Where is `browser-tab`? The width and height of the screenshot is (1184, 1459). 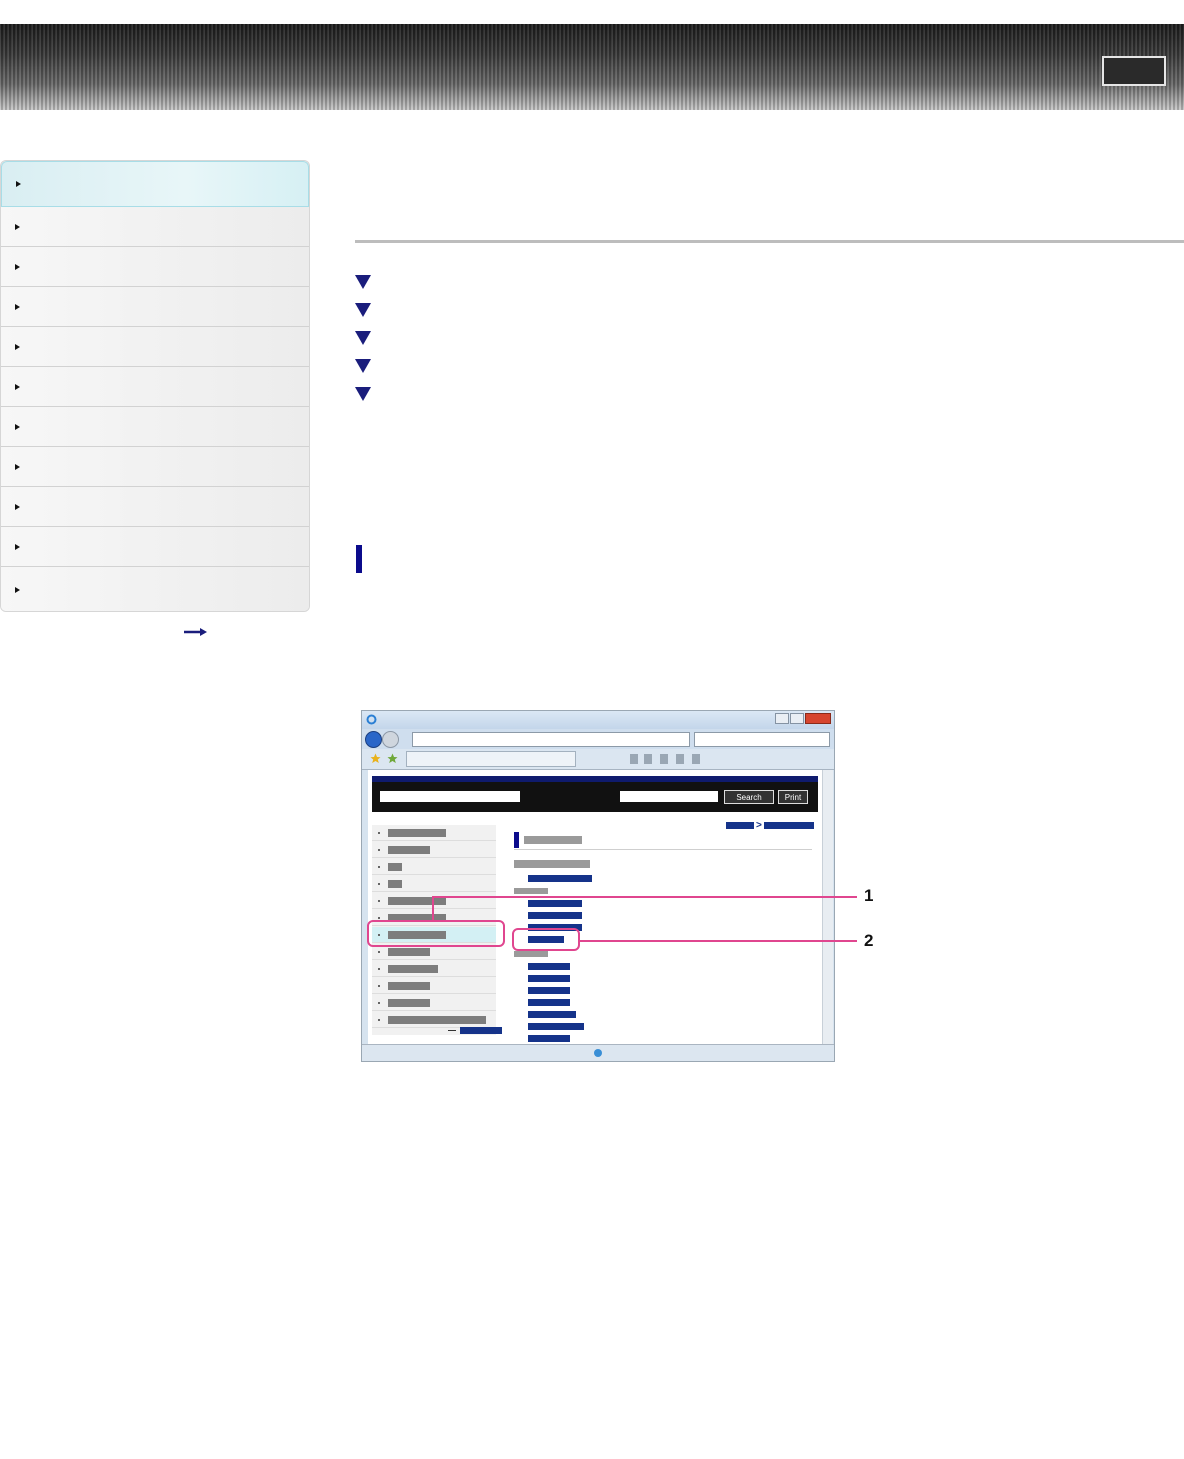
browser-tab is located at coordinates (491, 759).